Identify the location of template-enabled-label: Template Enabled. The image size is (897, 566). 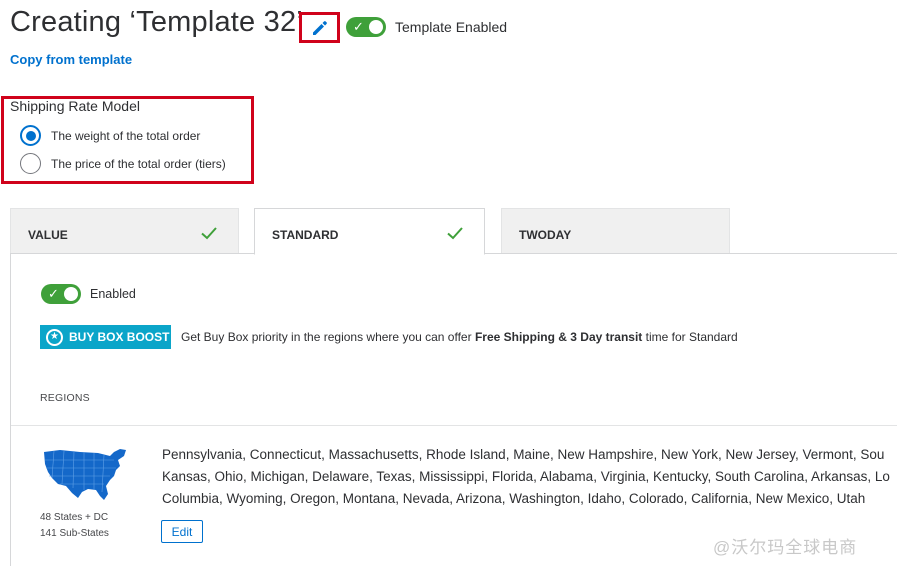
(451, 27).